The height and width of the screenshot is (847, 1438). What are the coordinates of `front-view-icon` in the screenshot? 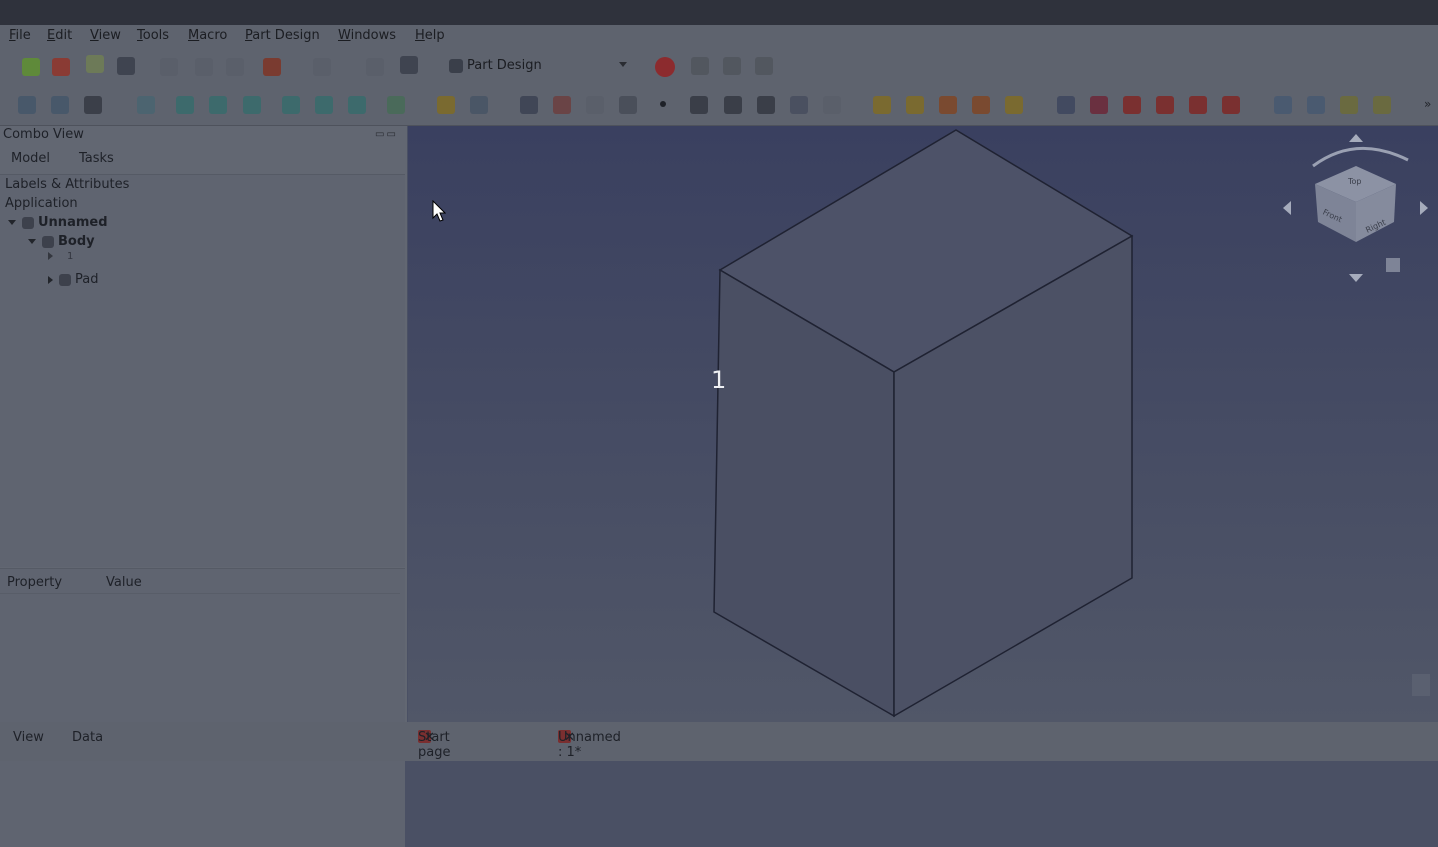 It's located at (185, 105).